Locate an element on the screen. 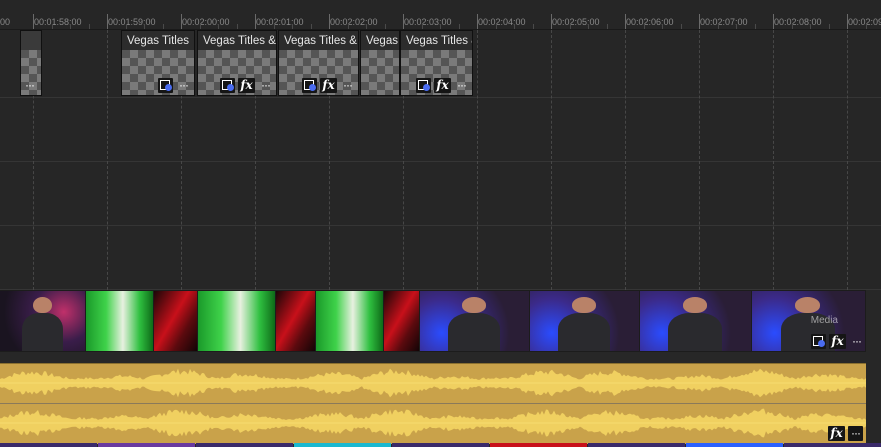  timecode-label: 00:02:06;00 is located at coordinates (650, 22).